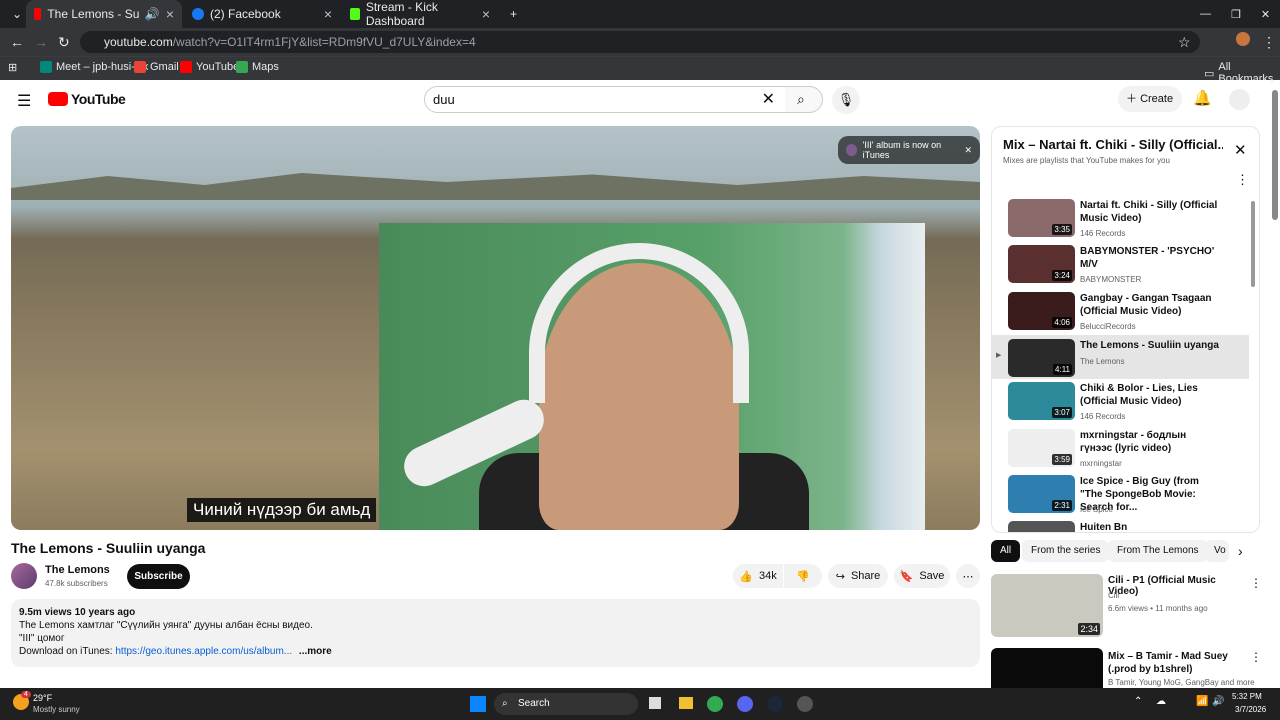  Describe the element at coordinates (17, 42) in the screenshot. I see `back-icon: ←` at that location.